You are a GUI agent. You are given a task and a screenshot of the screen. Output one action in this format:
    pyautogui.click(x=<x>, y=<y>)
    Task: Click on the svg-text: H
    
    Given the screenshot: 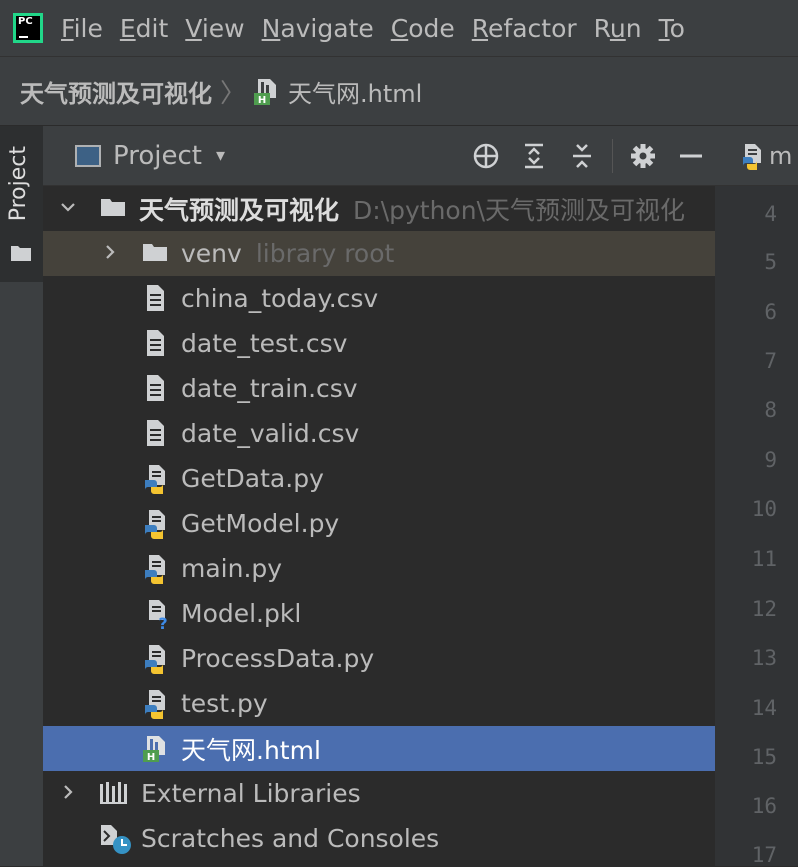 What is the action you would take?
    pyautogui.click(x=151, y=757)
    